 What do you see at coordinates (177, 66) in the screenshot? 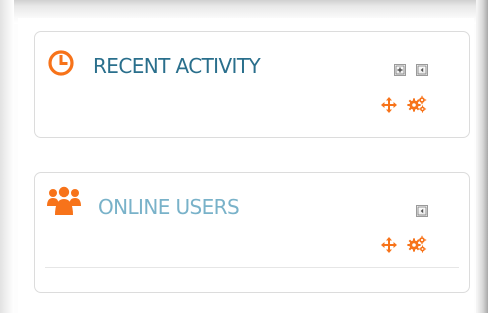
I see `block-title-recent-activity: RECENT ACTIVITY` at bounding box center [177, 66].